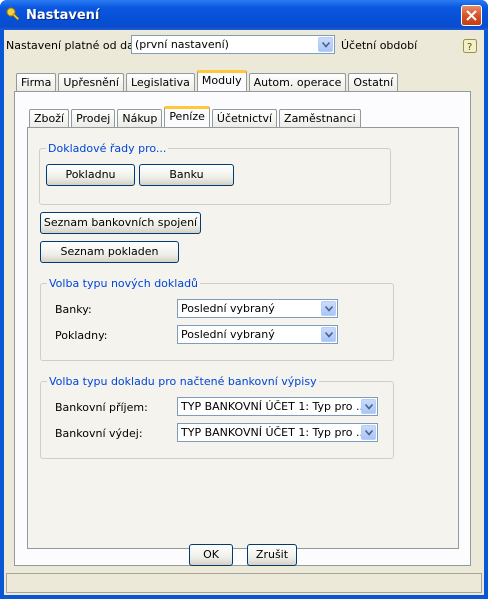 This screenshot has width=488, height=599. What do you see at coordinates (81, 335) in the screenshot?
I see `cash-desks-label: Pokladny:` at bounding box center [81, 335].